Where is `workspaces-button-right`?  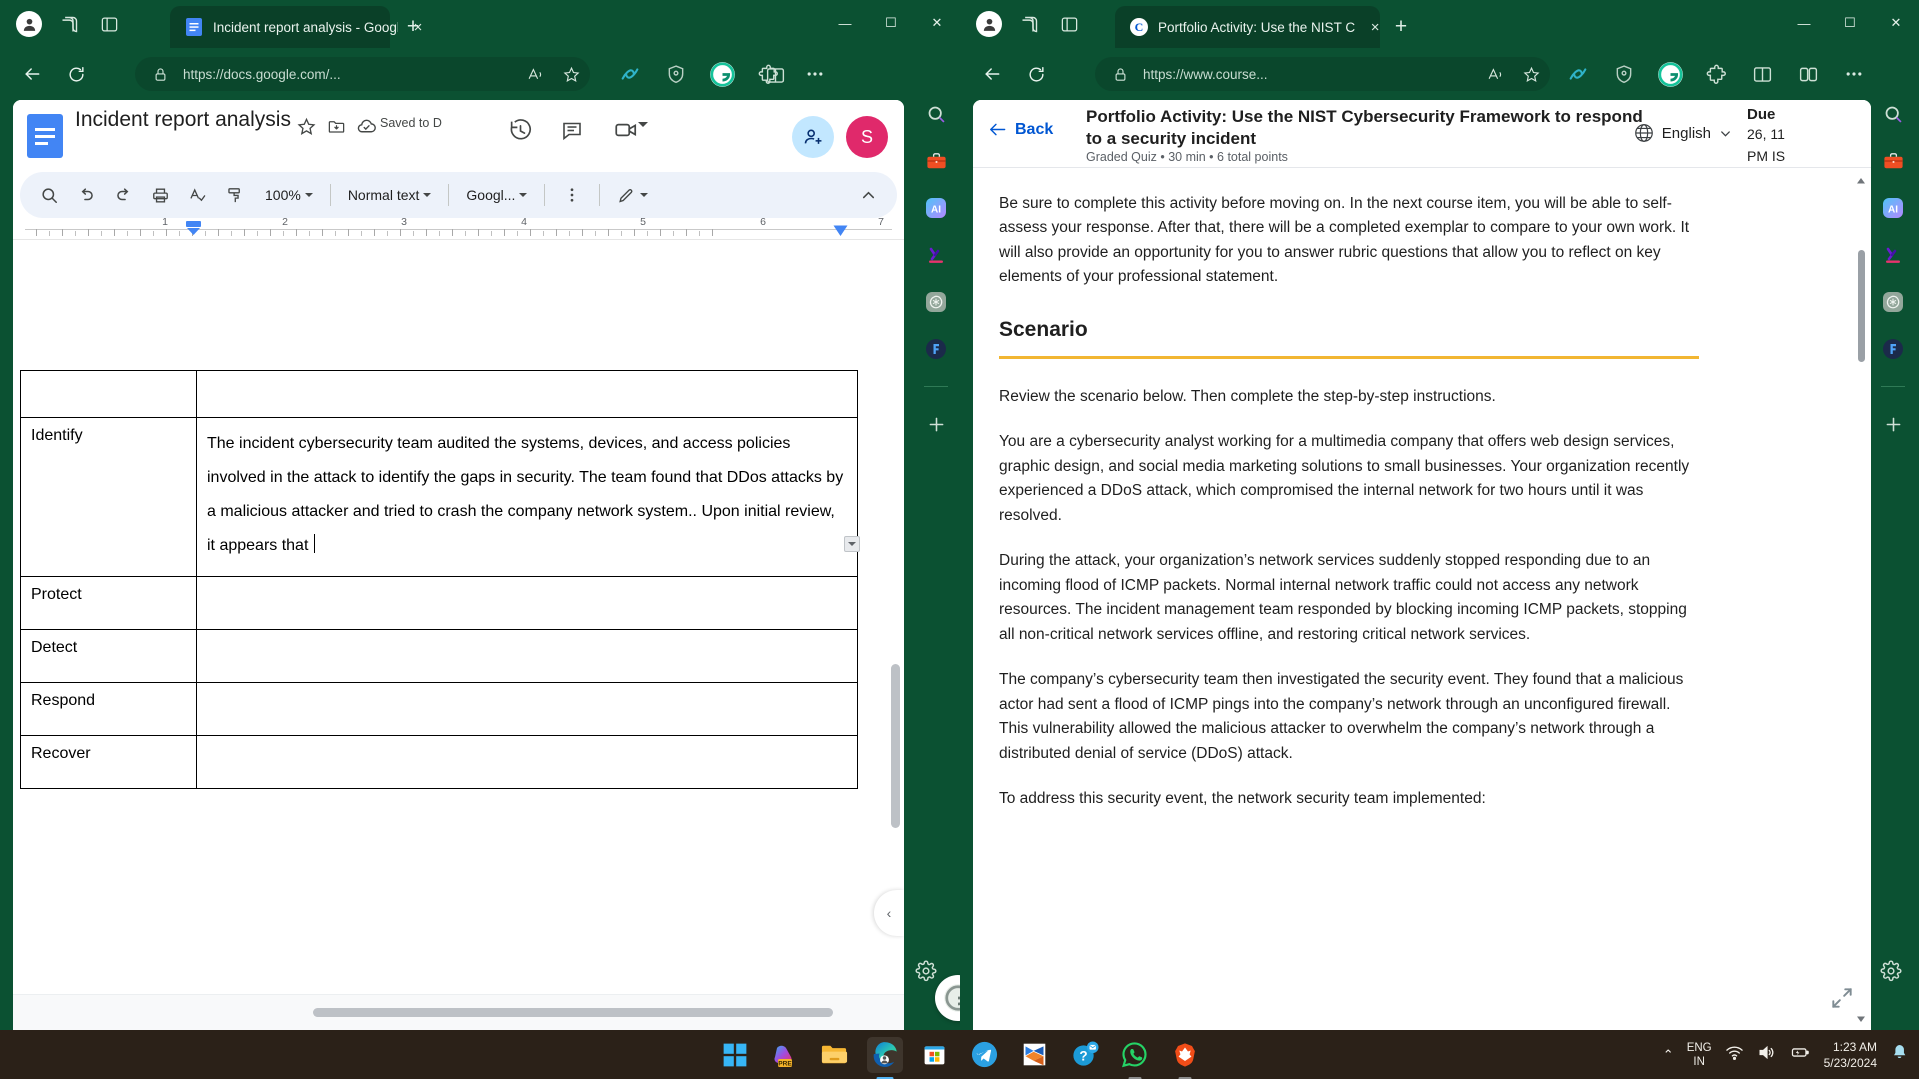 workspaces-button-right is located at coordinates (1029, 24).